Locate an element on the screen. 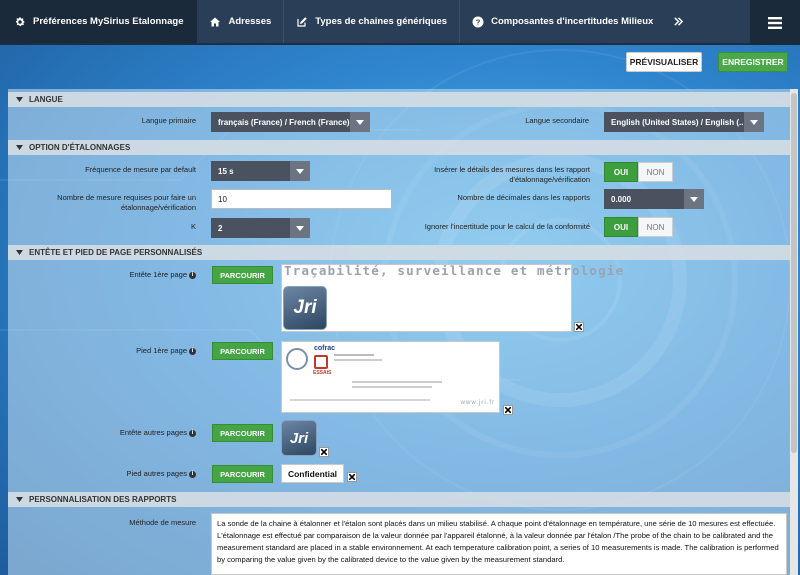  preview-button: PRÉVISUALISER is located at coordinates (664, 62).